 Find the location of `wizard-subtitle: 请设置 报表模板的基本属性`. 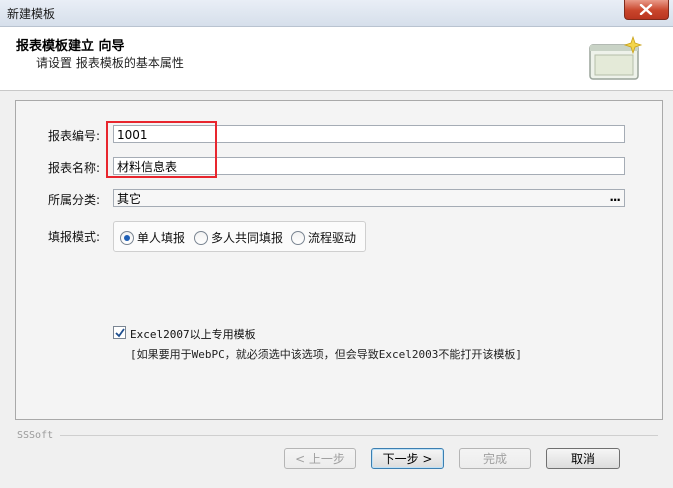

wizard-subtitle: 请设置 报表模板的基本属性 is located at coordinates (110, 63).